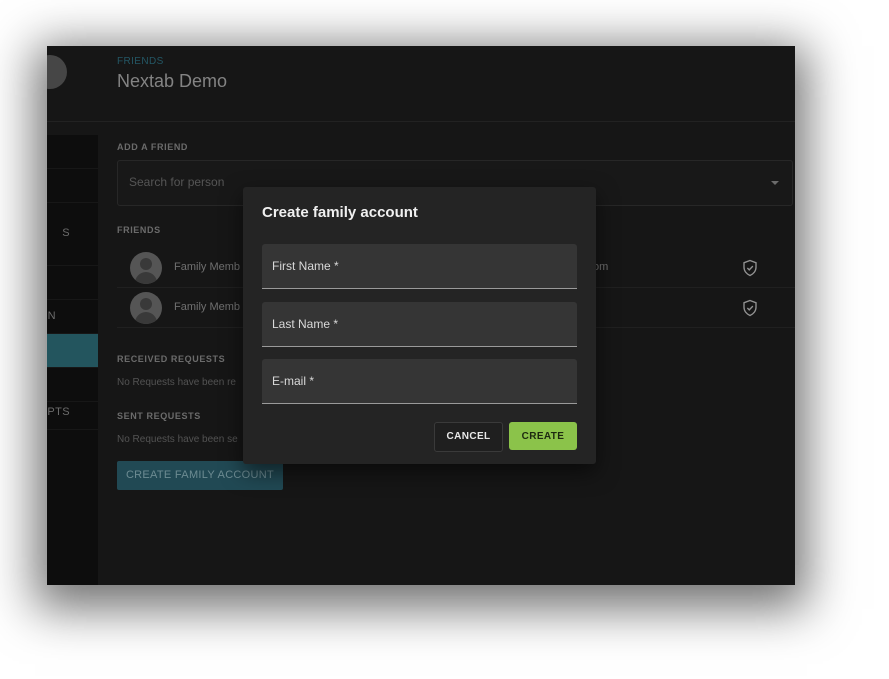 The width and height of the screenshot is (889, 679). Describe the element at coordinates (419, 381) in the screenshot. I see `email-field: E-mail *` at that location.